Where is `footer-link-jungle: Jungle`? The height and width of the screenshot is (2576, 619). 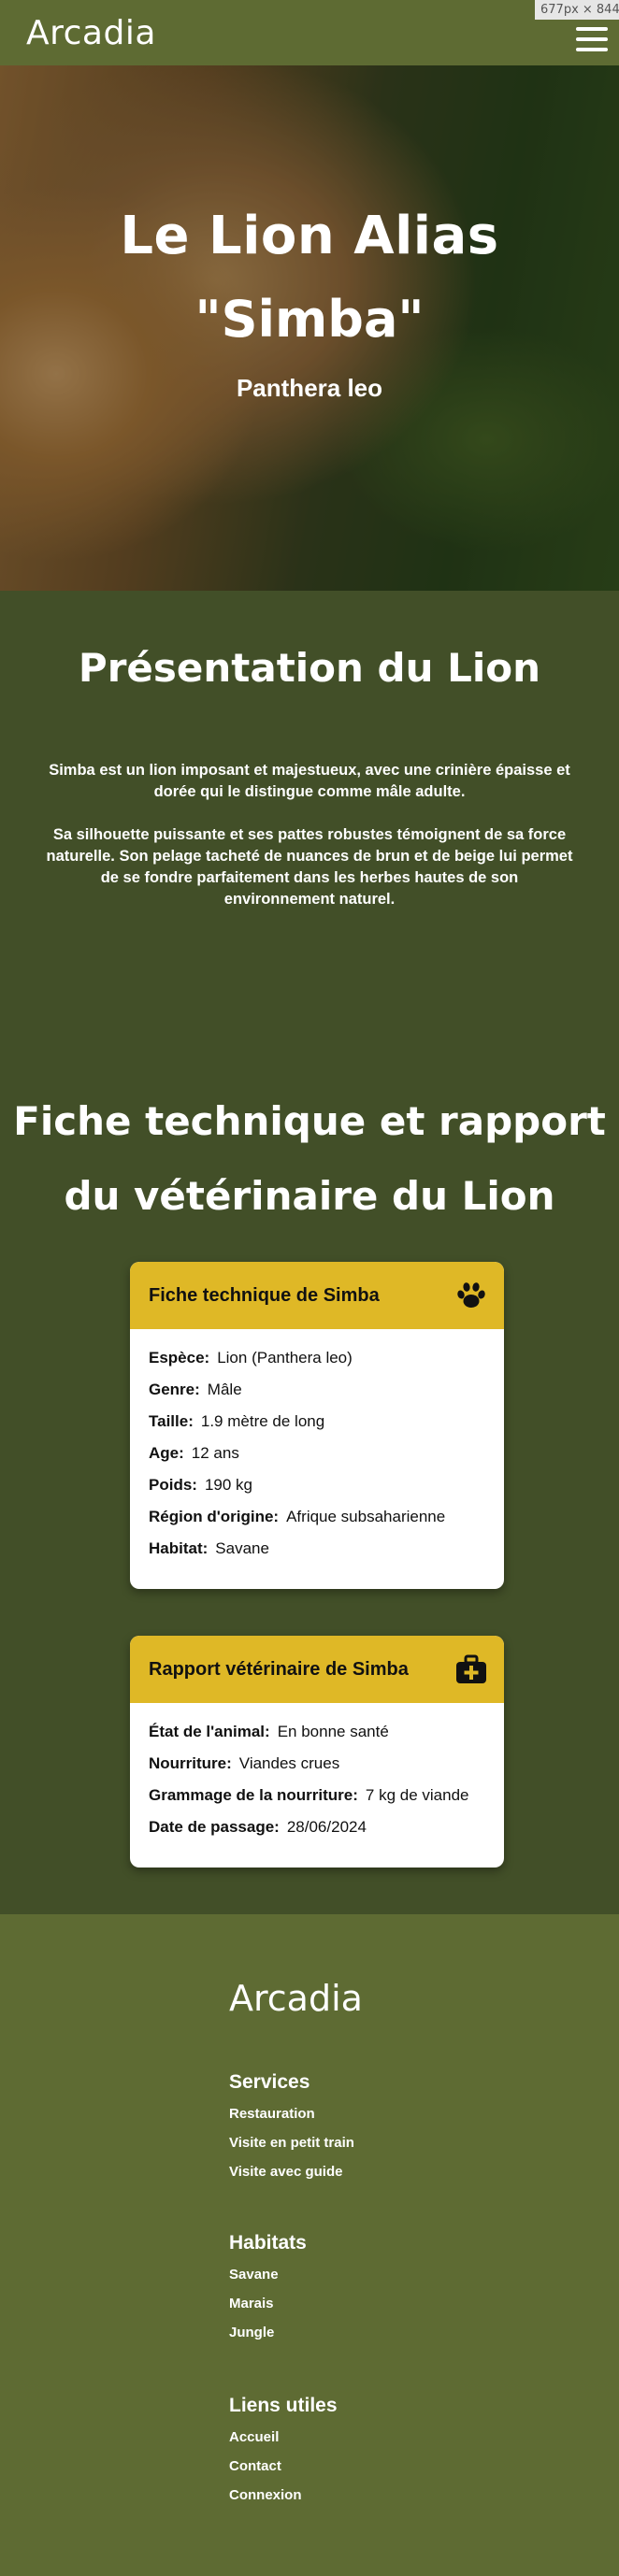 footer-link-jungle: Jungle is located at coordinates (268, 2338).